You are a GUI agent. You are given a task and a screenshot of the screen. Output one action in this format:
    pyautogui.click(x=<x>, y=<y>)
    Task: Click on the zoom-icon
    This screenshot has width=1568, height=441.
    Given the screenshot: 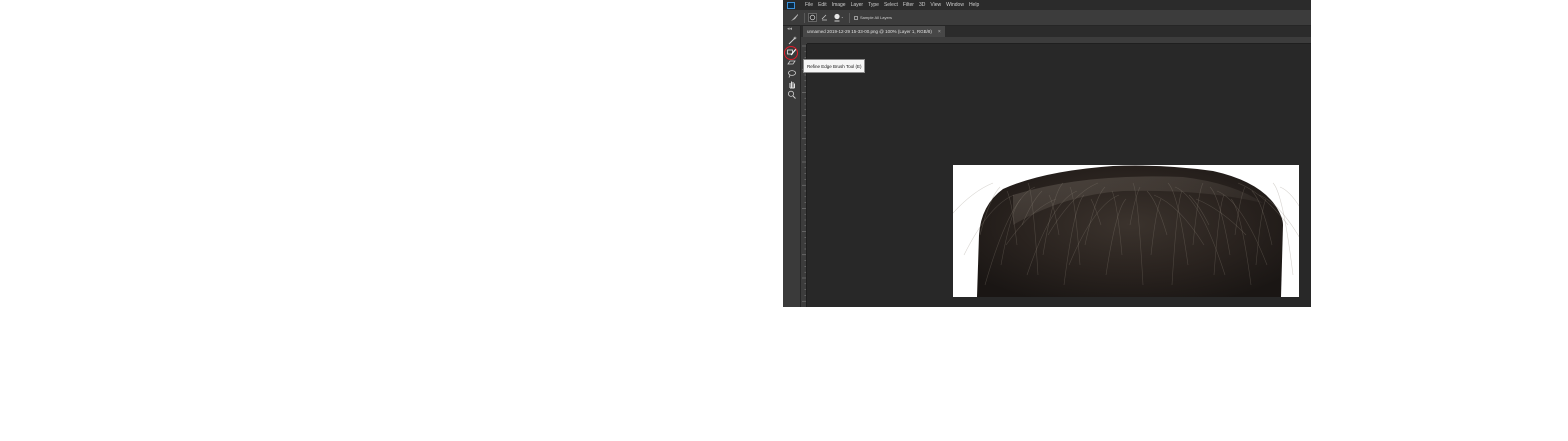 What is the action you would take?
    pyautogui.click(x=792, y=94)
    